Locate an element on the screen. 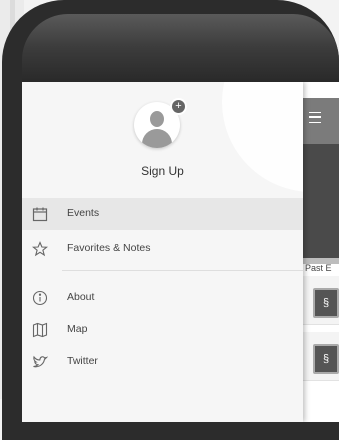 Image resolution: width=339 pixels, height=440 pixels. past-events-label: Past E is located at coordinates (318, 268).